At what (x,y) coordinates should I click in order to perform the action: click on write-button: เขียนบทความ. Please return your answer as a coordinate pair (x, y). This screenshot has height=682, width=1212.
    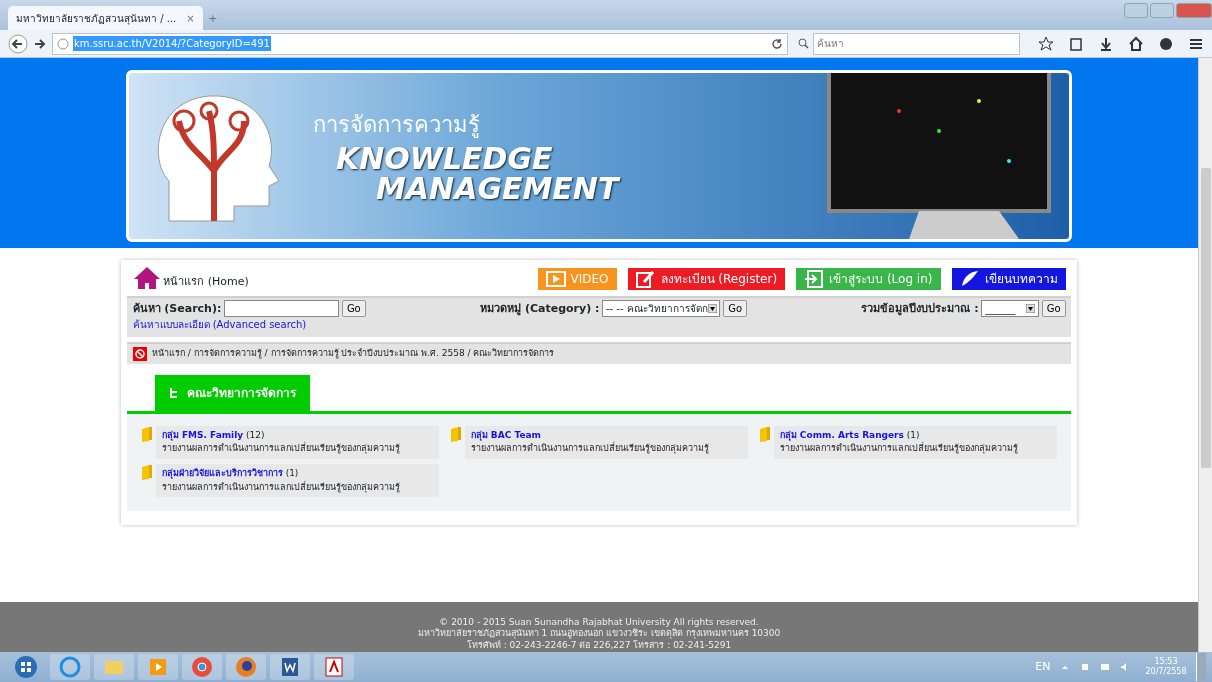
    Looking at the image, I should click on (1008, 279).